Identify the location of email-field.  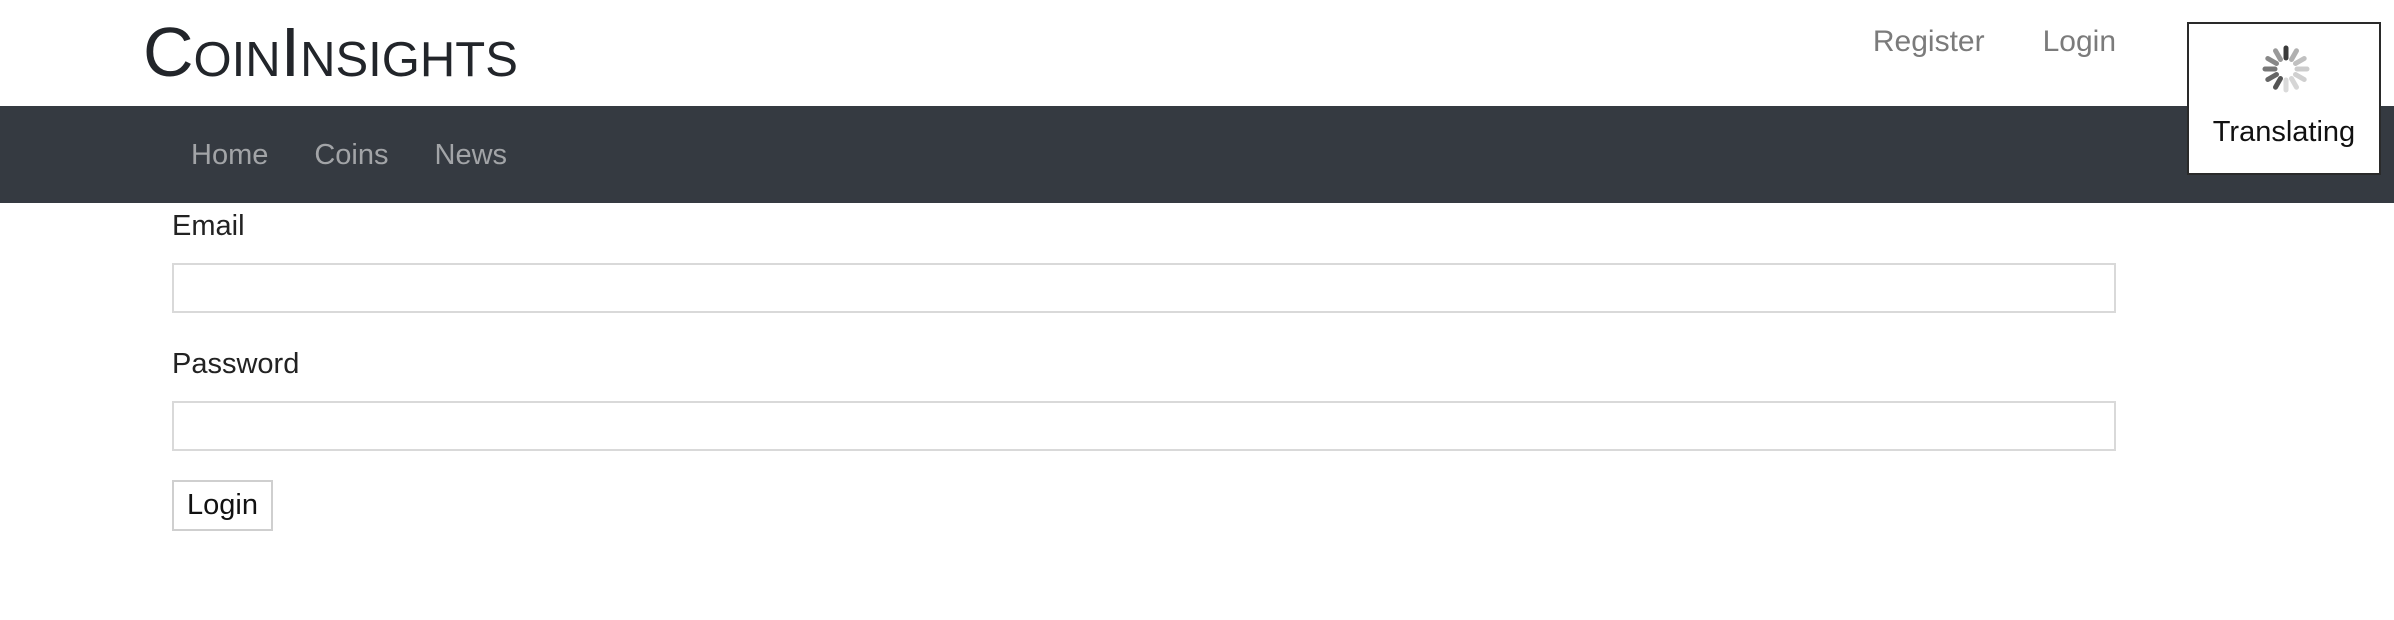
(1144, 288).